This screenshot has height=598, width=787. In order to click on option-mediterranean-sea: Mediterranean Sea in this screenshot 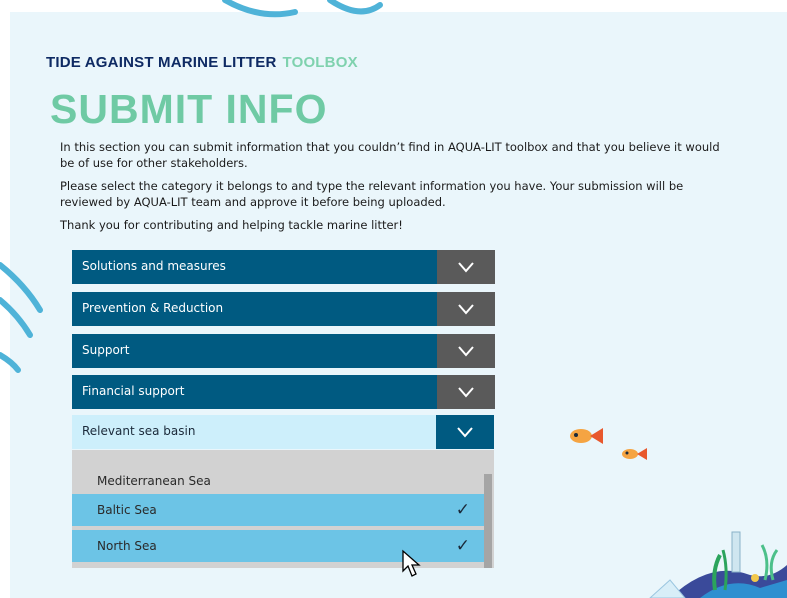, I will do `click(278, 481)`.